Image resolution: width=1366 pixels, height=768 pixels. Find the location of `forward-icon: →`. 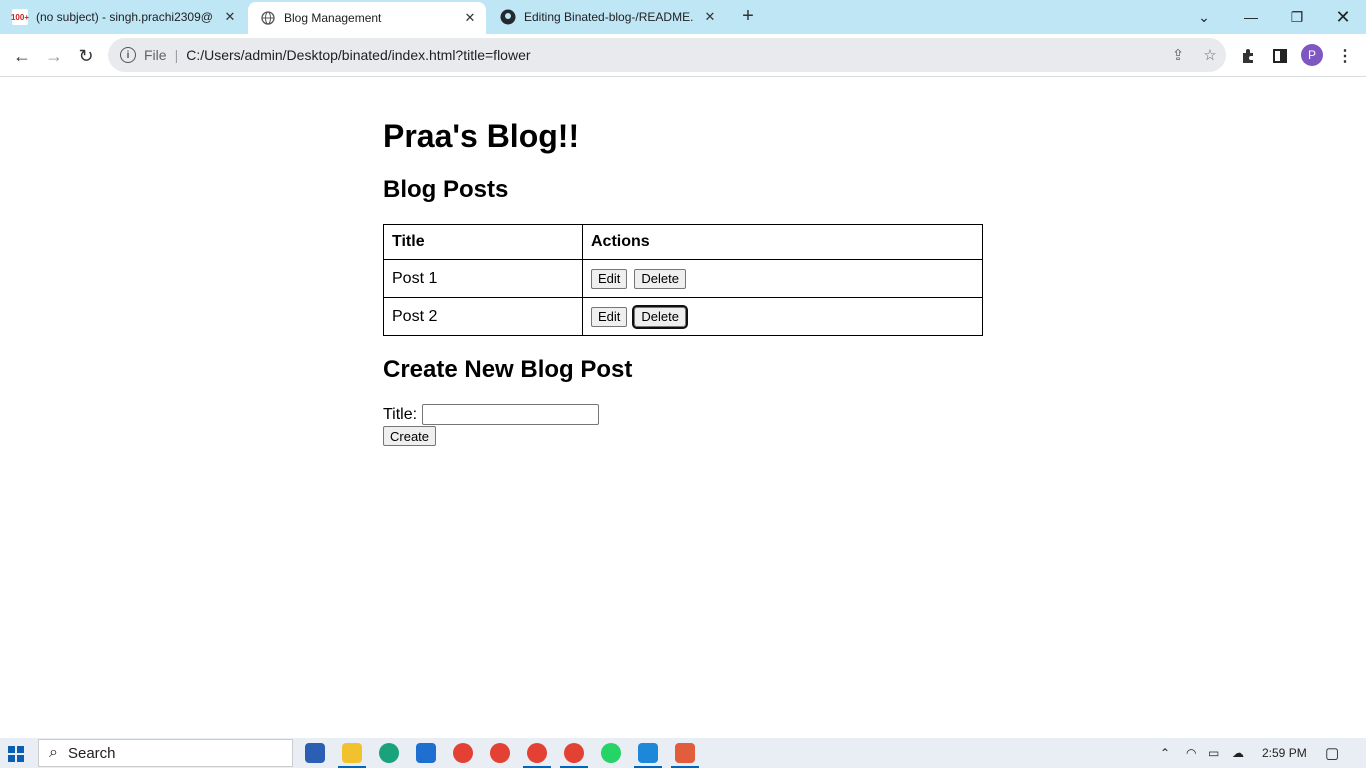

forward-icon: → is located at coordinates (54, 56).